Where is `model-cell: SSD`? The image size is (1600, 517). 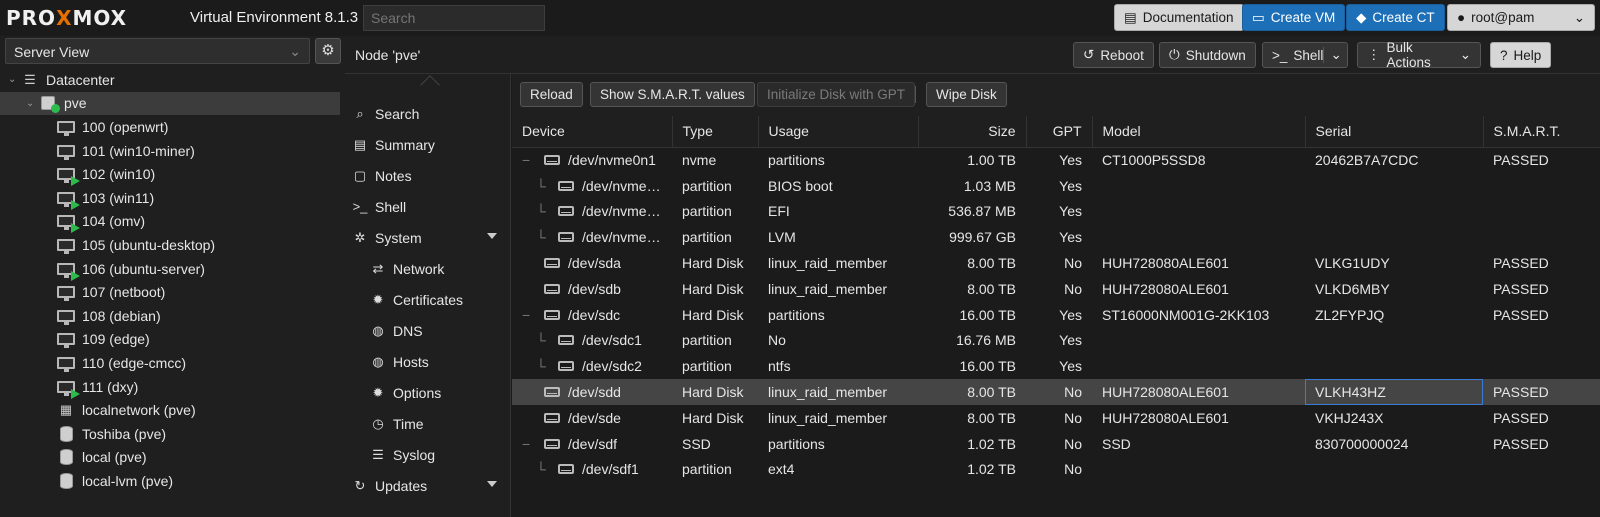 model-cell: SSD is located at coordinates (1116, 443).